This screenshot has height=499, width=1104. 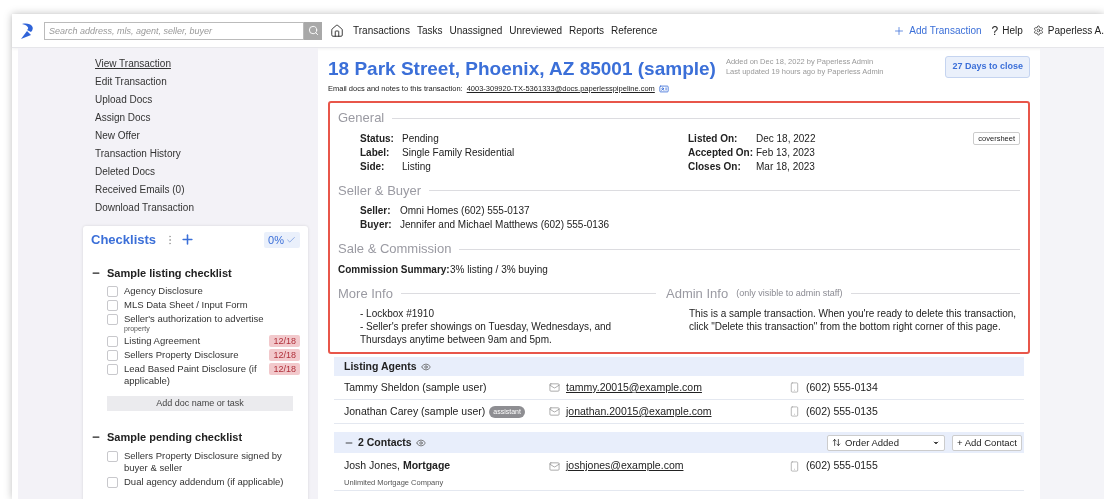 I want to click on nav-link: Reports, so click(x=587, y=30).